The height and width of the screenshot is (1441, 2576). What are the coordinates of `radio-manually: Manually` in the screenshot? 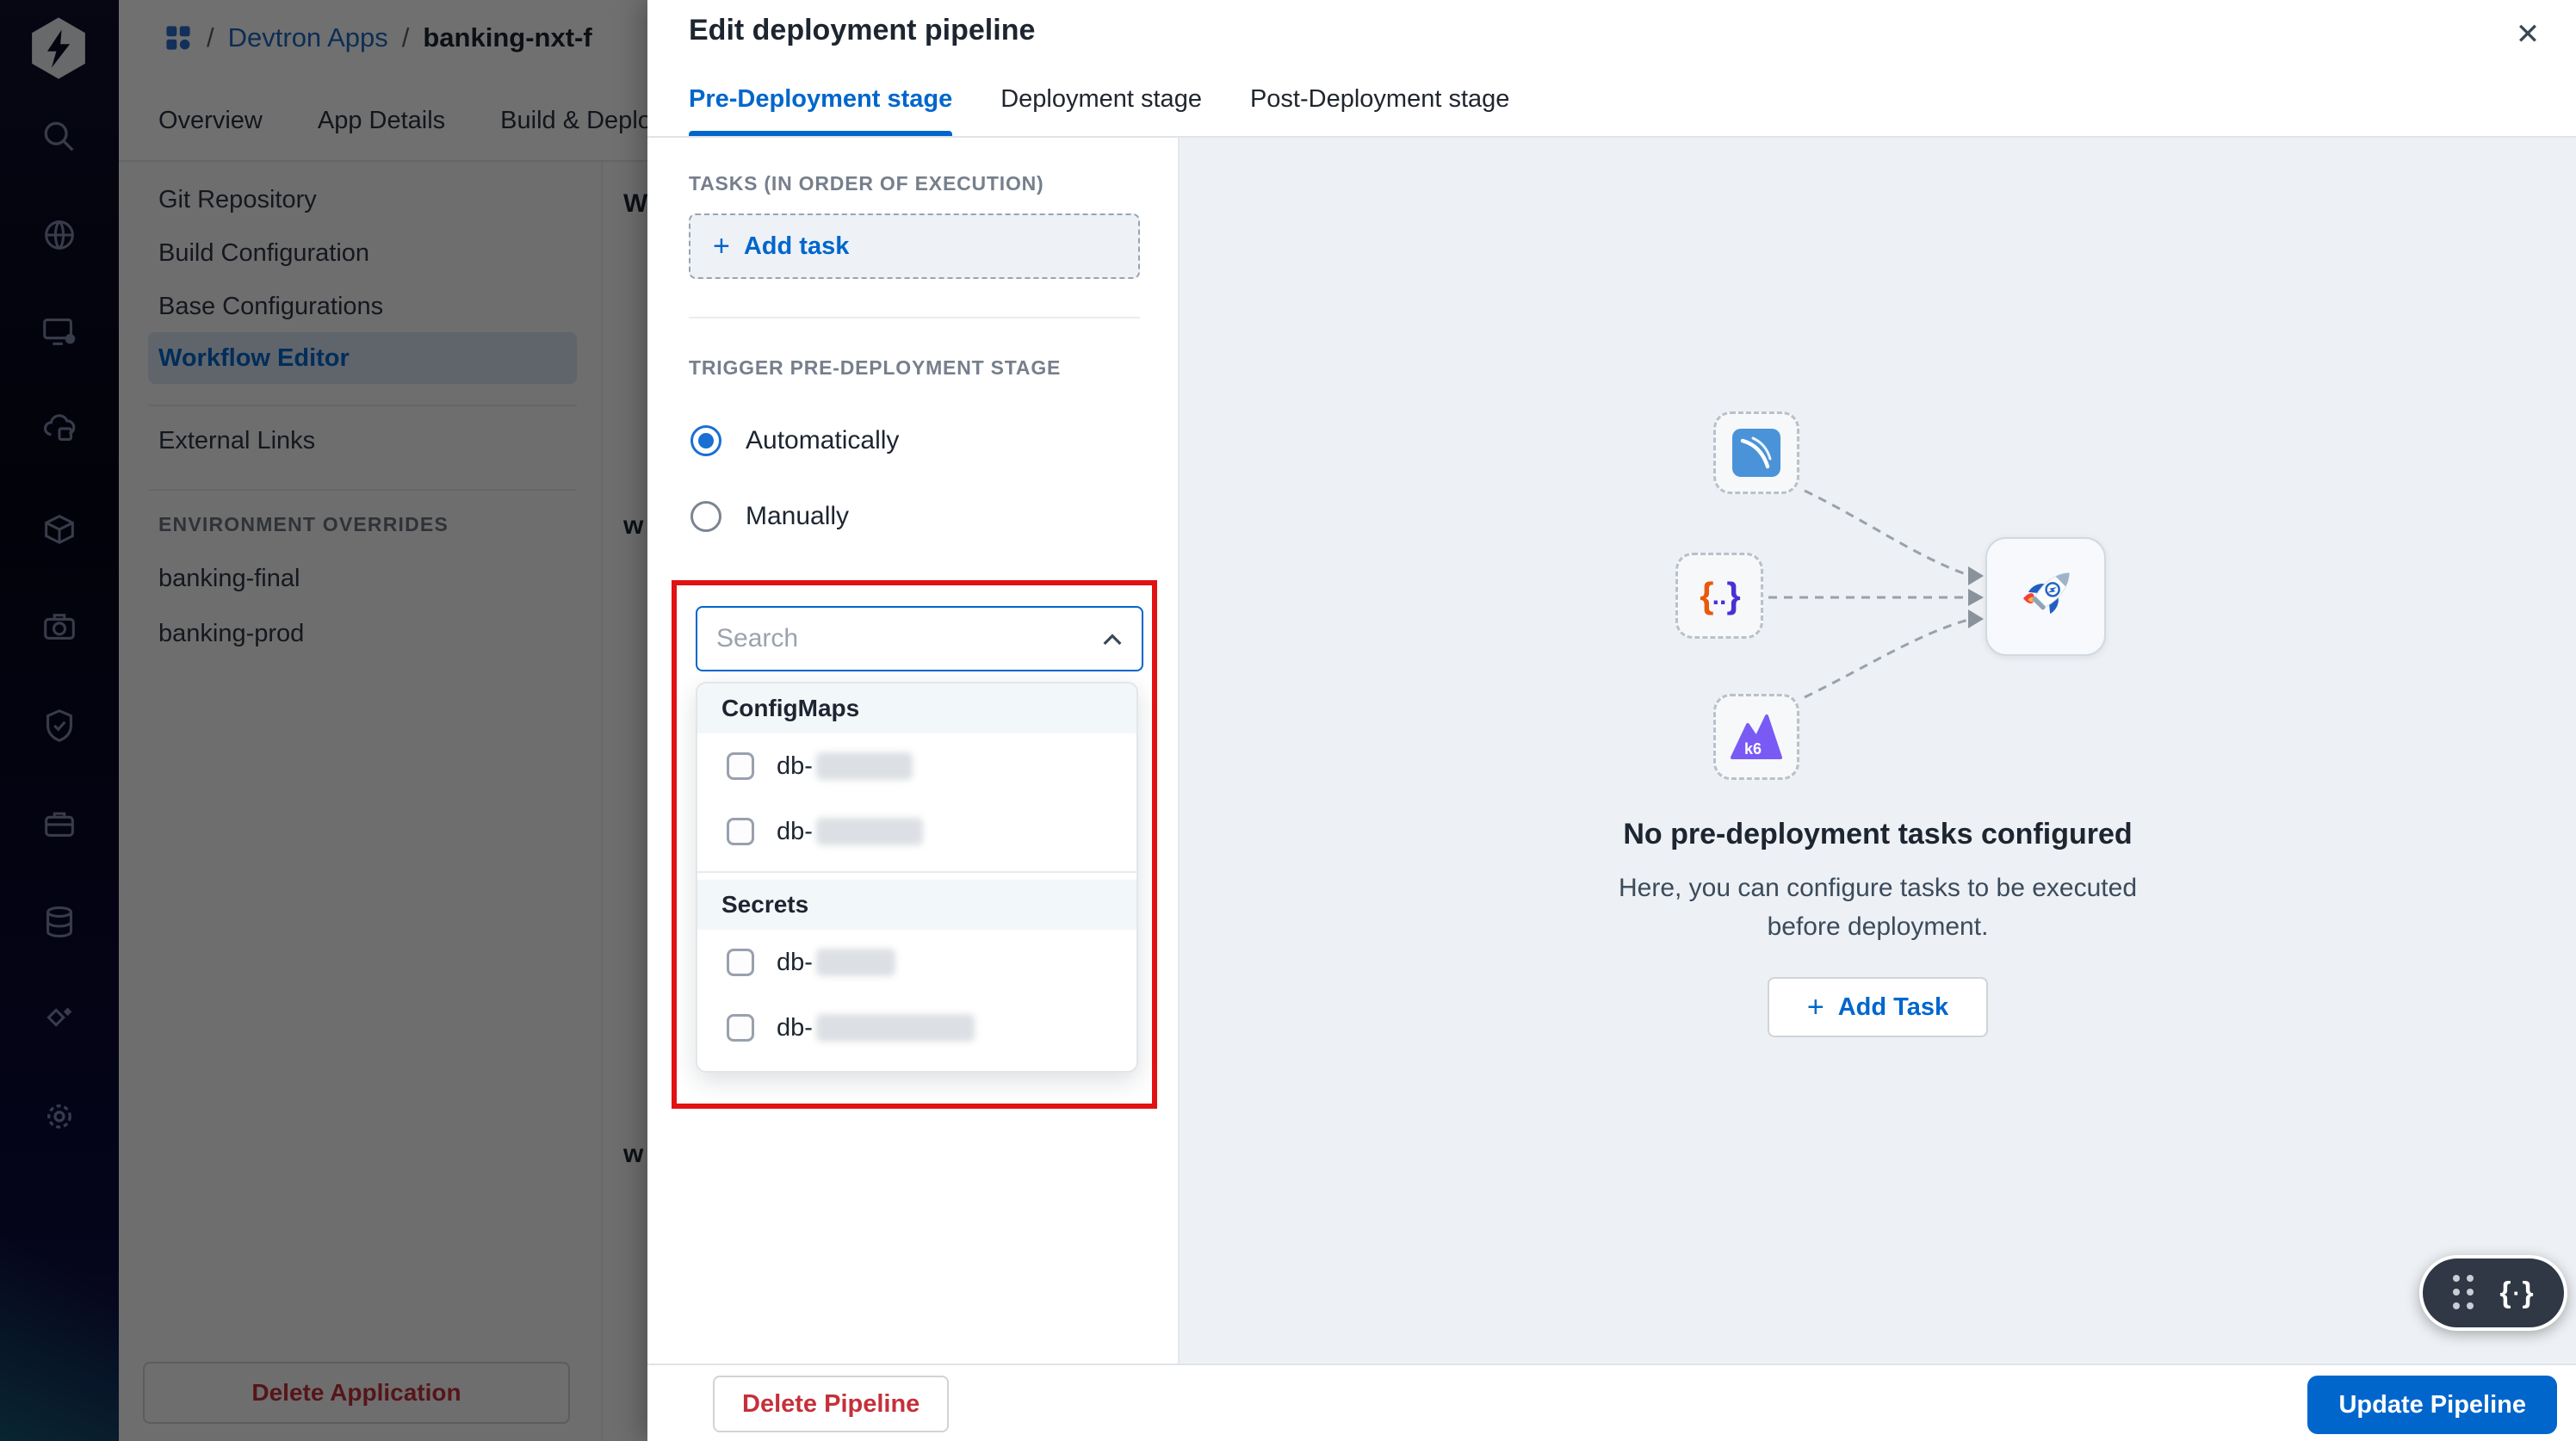 It's located at (769, 516).